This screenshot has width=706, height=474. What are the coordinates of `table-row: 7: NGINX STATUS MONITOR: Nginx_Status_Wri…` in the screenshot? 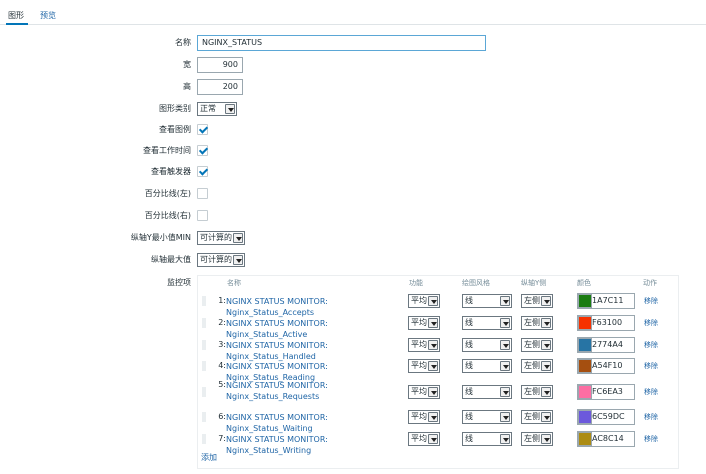 It's located at (438, 442).